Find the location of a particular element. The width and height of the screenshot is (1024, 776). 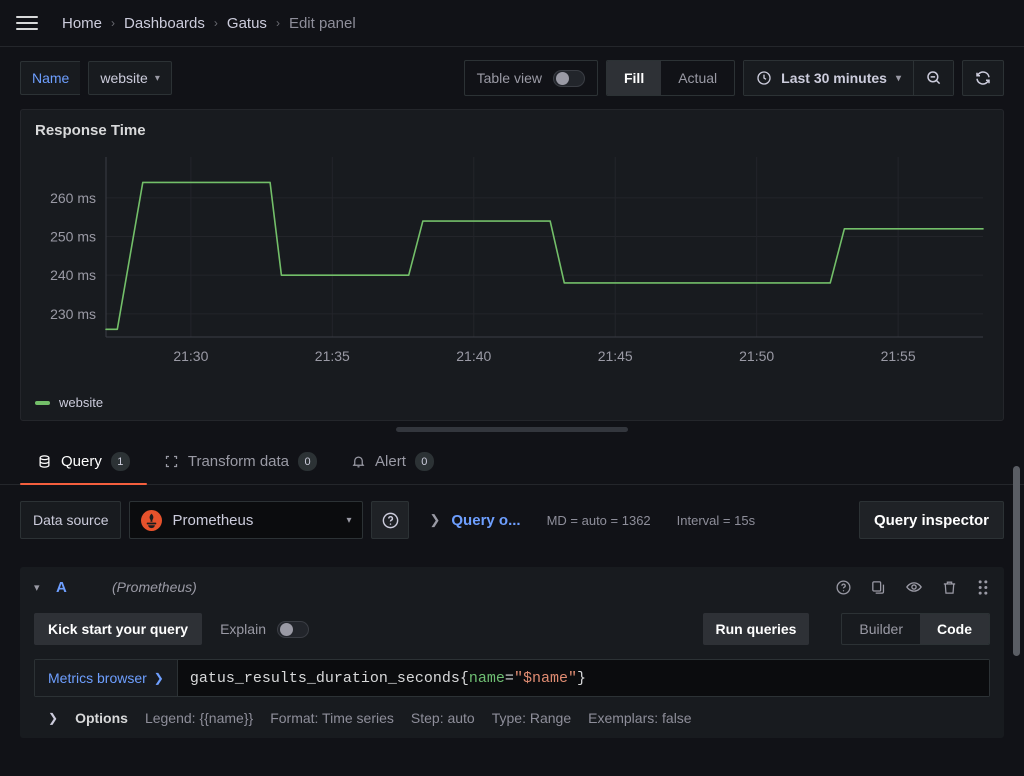

query-close-brace: } is located at coordinates (581, 678).